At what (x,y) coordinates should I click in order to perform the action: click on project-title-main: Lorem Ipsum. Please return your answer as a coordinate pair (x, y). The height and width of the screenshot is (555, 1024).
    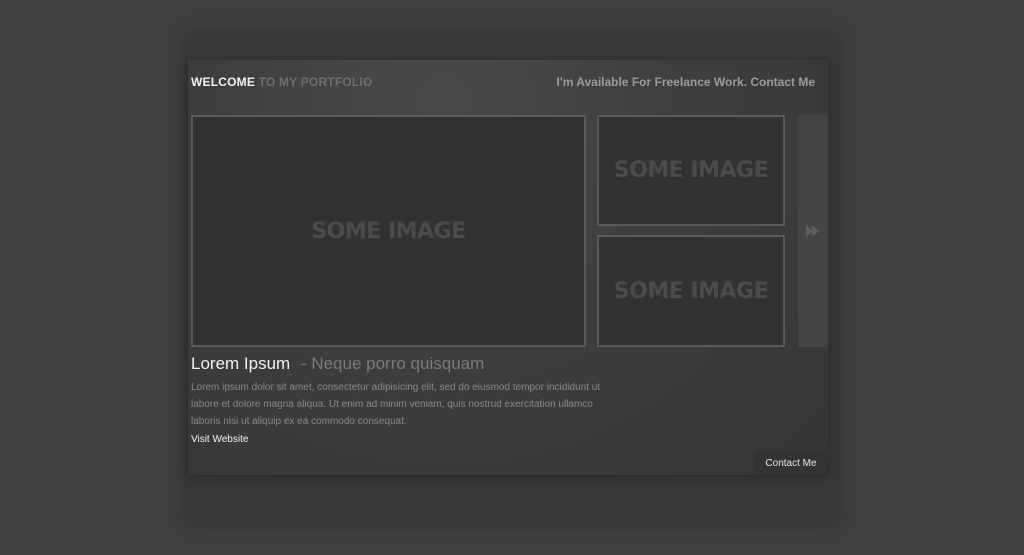
    Looking at the image, I should click on (241, 363).